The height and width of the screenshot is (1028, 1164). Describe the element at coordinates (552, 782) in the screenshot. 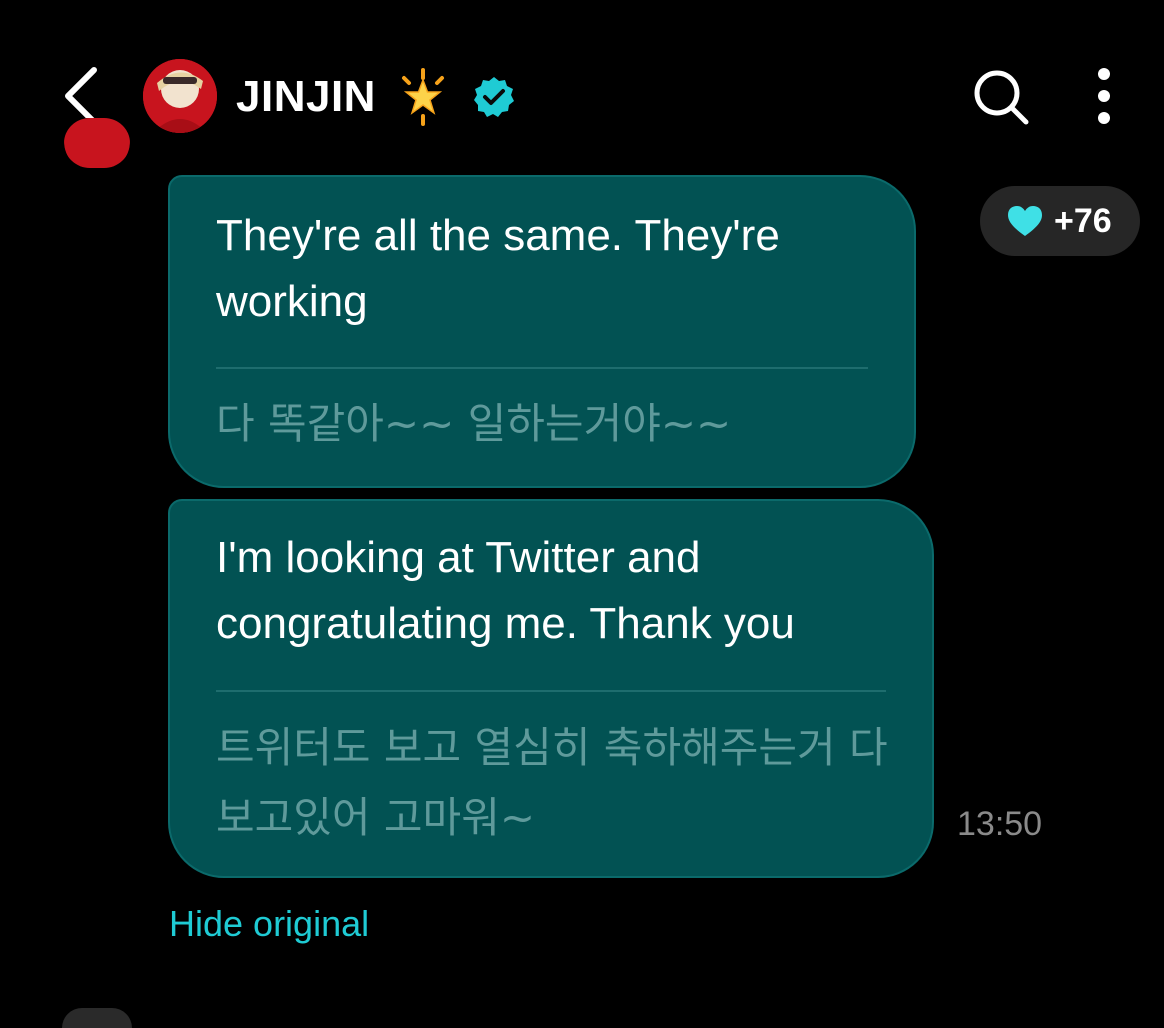

I see `original-message: 트위터도 보고 열심히 축하해주는거 다 보고있어 고마워~` at that location.